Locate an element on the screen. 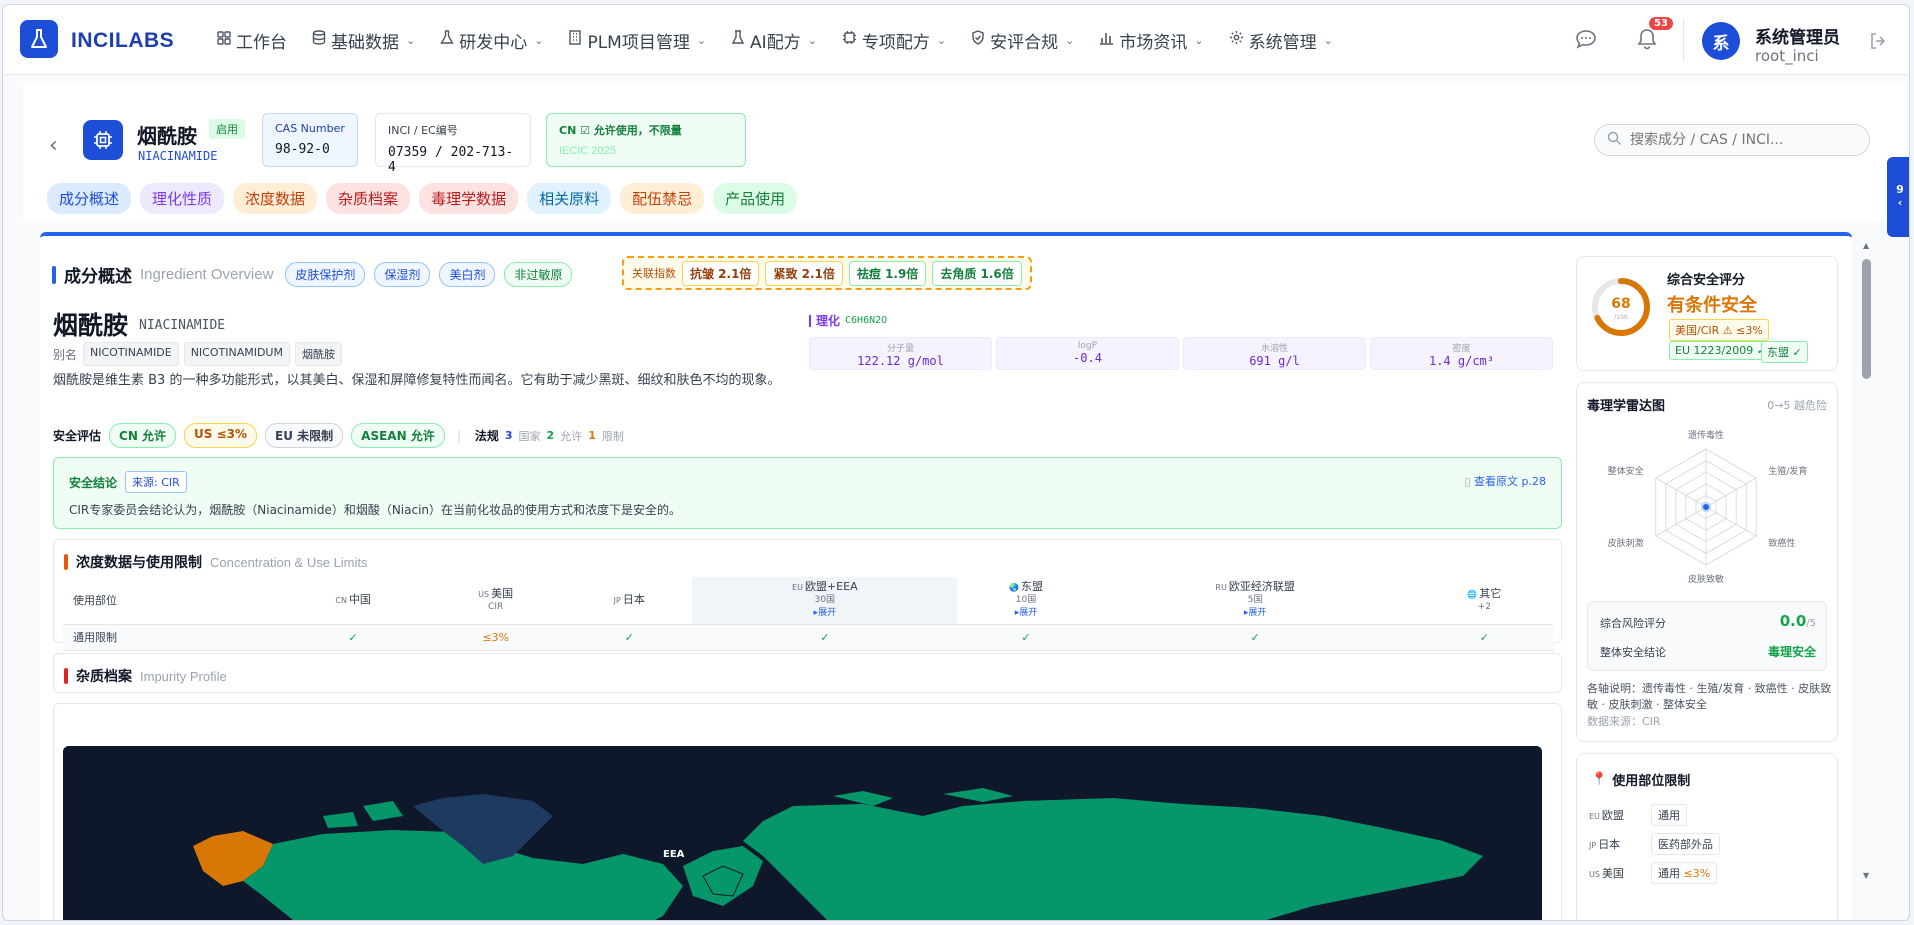 The height and width of the screenshot is (925, 1914). association-index: 关联指数 抗皱 2.1倍 紧致 2.1倍 祛痘 1.9倍 去角质 1.6倍 is located at coordinates (827, 273).